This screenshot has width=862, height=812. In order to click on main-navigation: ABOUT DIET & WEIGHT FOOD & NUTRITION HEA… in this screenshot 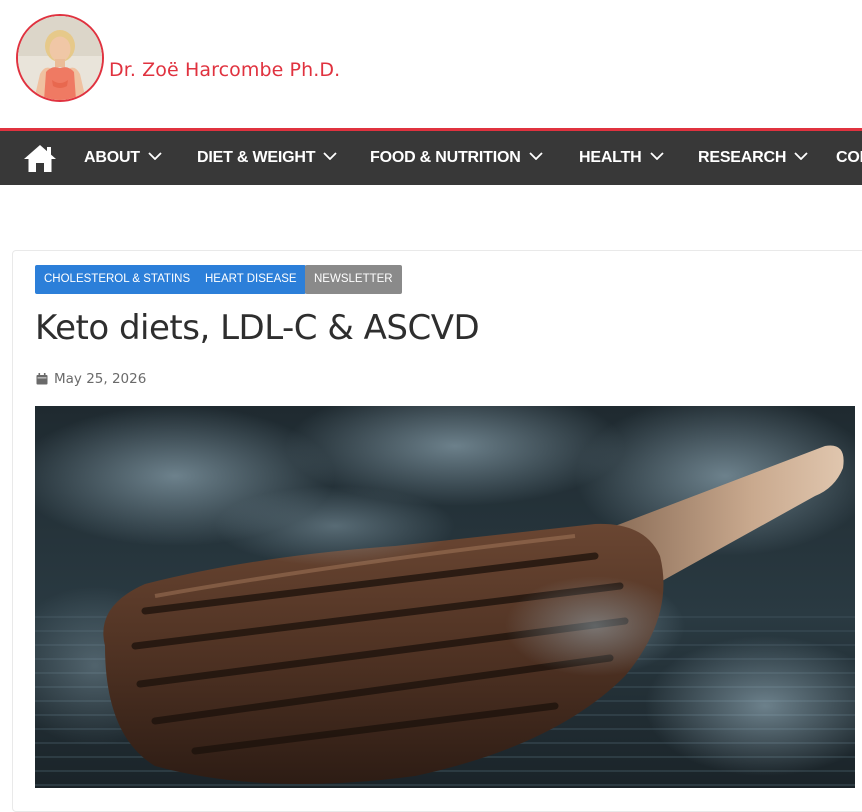, I will do `click(431, 156)`.